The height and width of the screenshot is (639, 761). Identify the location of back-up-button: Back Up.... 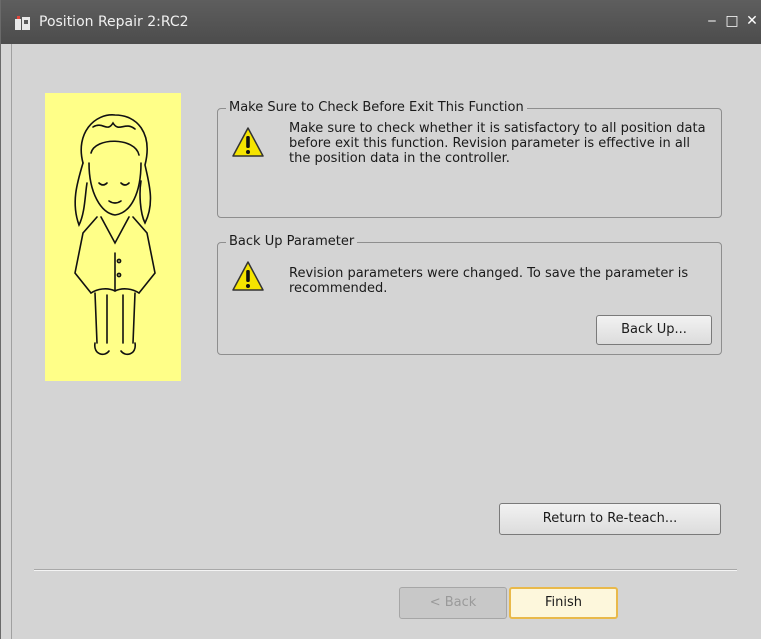
(654, 330).